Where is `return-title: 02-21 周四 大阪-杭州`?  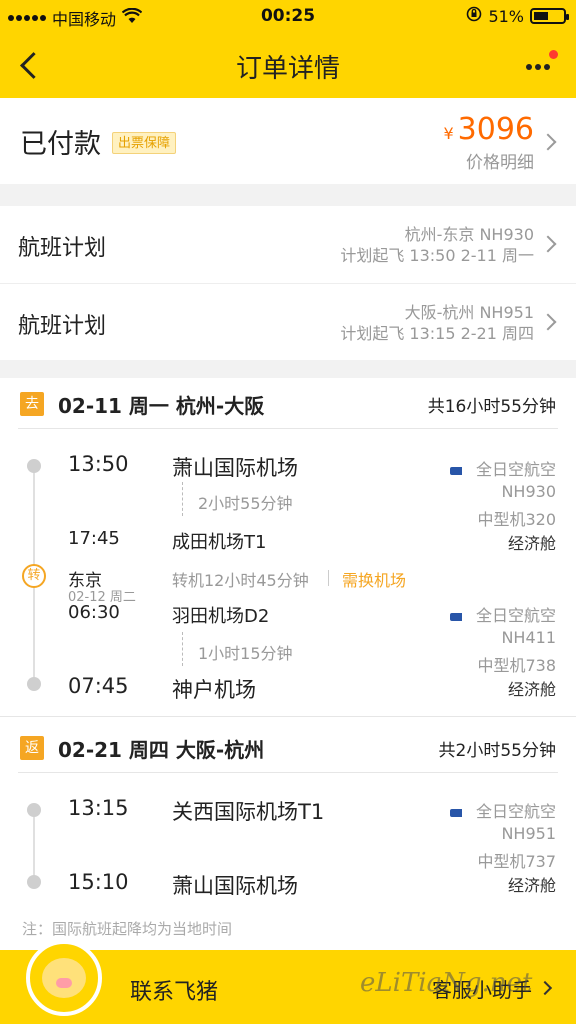 return-title: 02-21 周四 大阪-杭州 is located at coordinates (161, 750).